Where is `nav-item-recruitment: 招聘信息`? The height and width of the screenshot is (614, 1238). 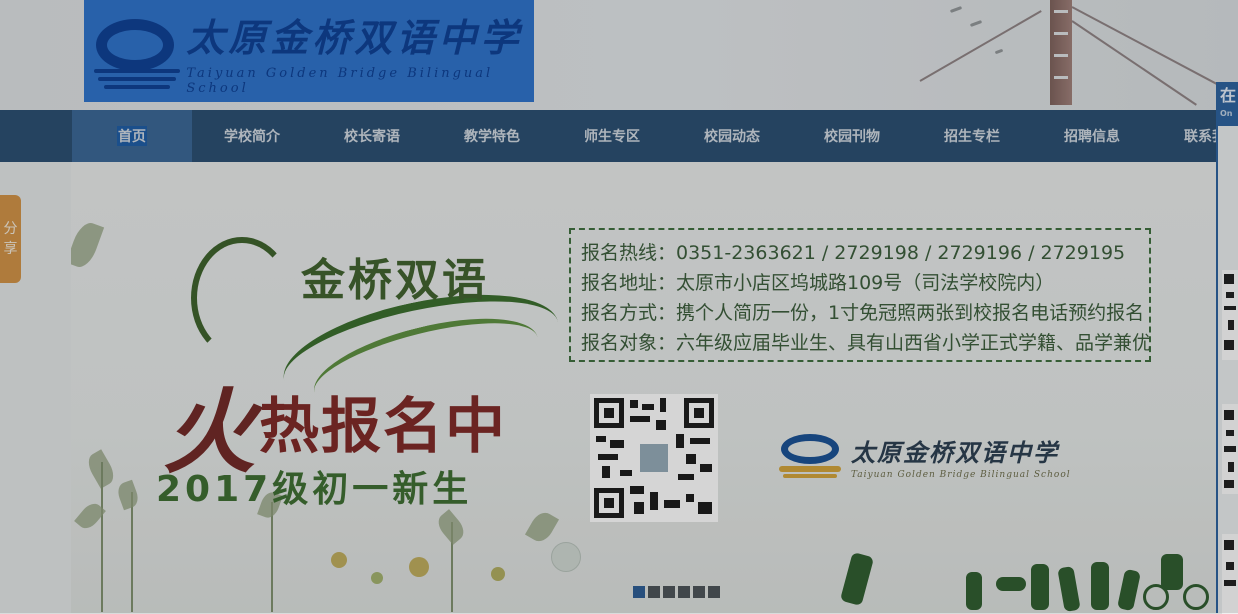 nav-item-recruitment: 招聘信息 is located at coordinates (1092, 136).